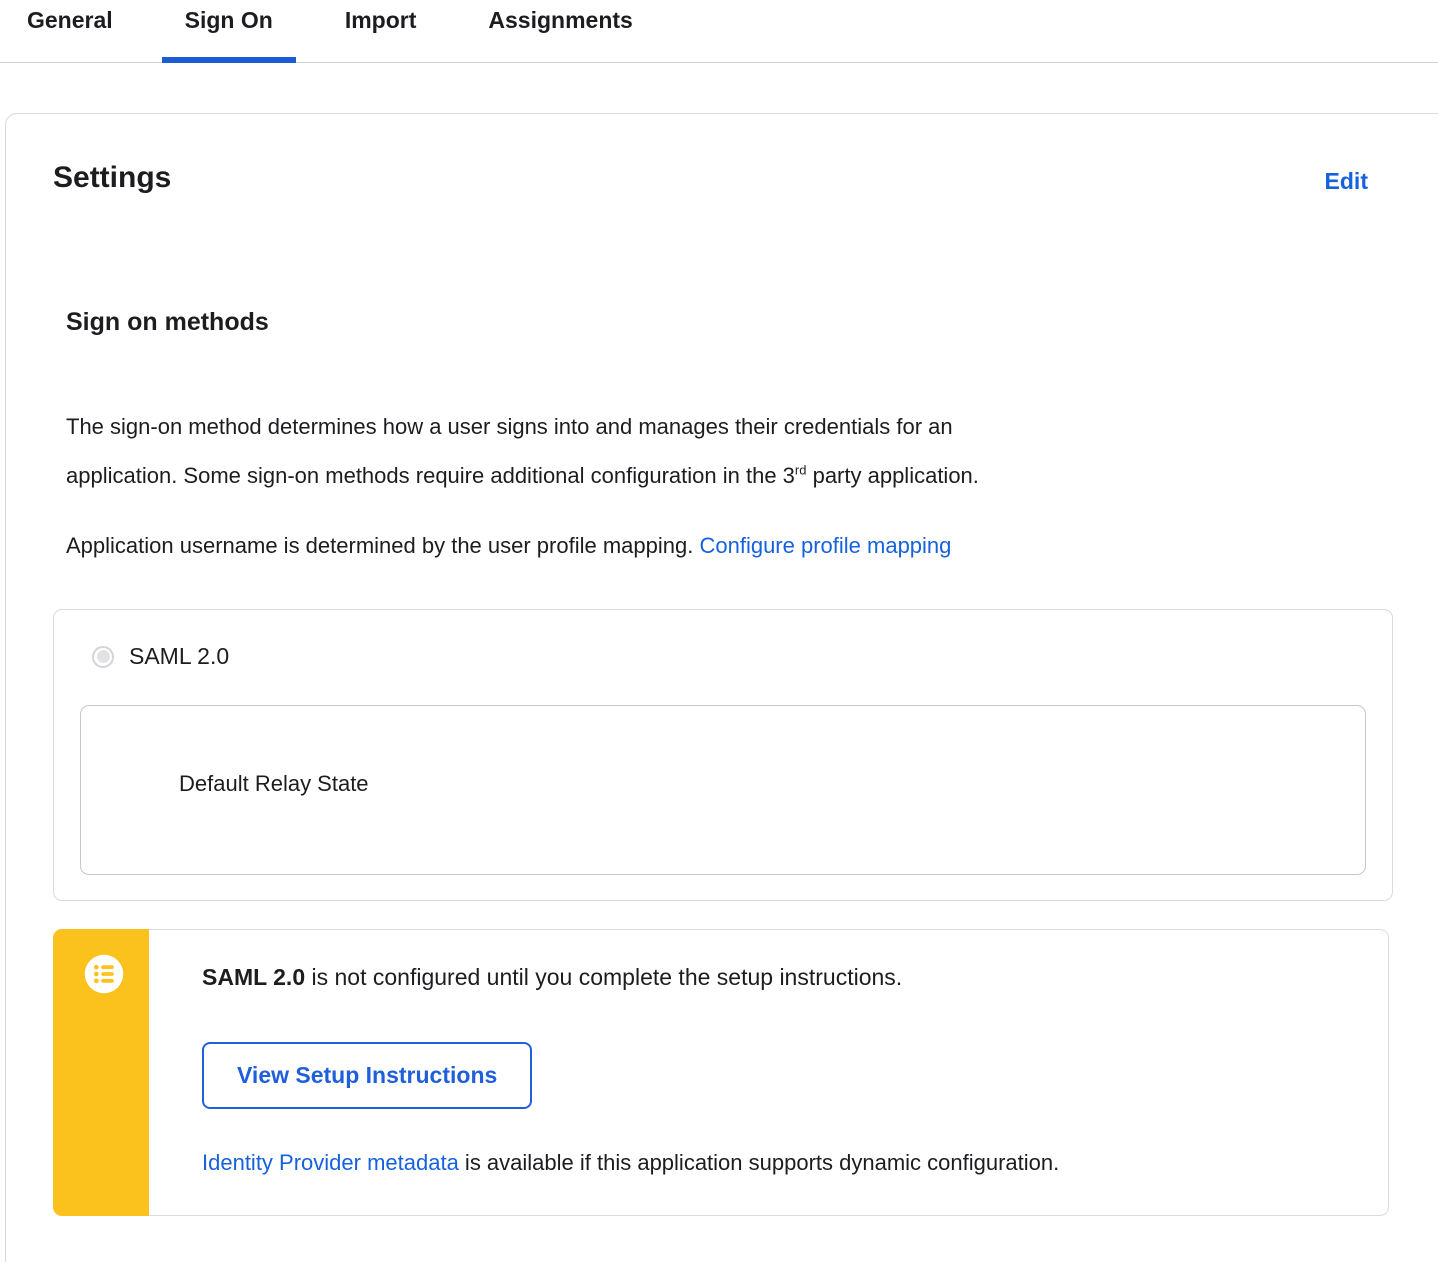  Describe the element at coordinates (892, 475) in the screenshot. I see `description-line2-end: party application.` at that location.